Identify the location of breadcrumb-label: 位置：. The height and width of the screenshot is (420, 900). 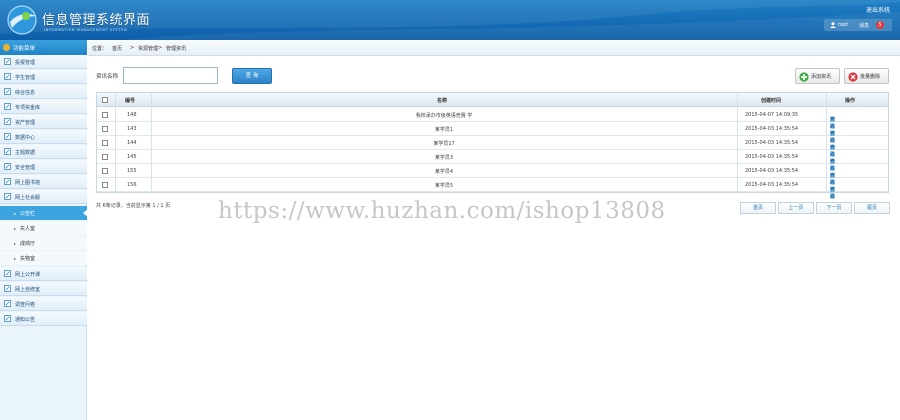
(100, 49).